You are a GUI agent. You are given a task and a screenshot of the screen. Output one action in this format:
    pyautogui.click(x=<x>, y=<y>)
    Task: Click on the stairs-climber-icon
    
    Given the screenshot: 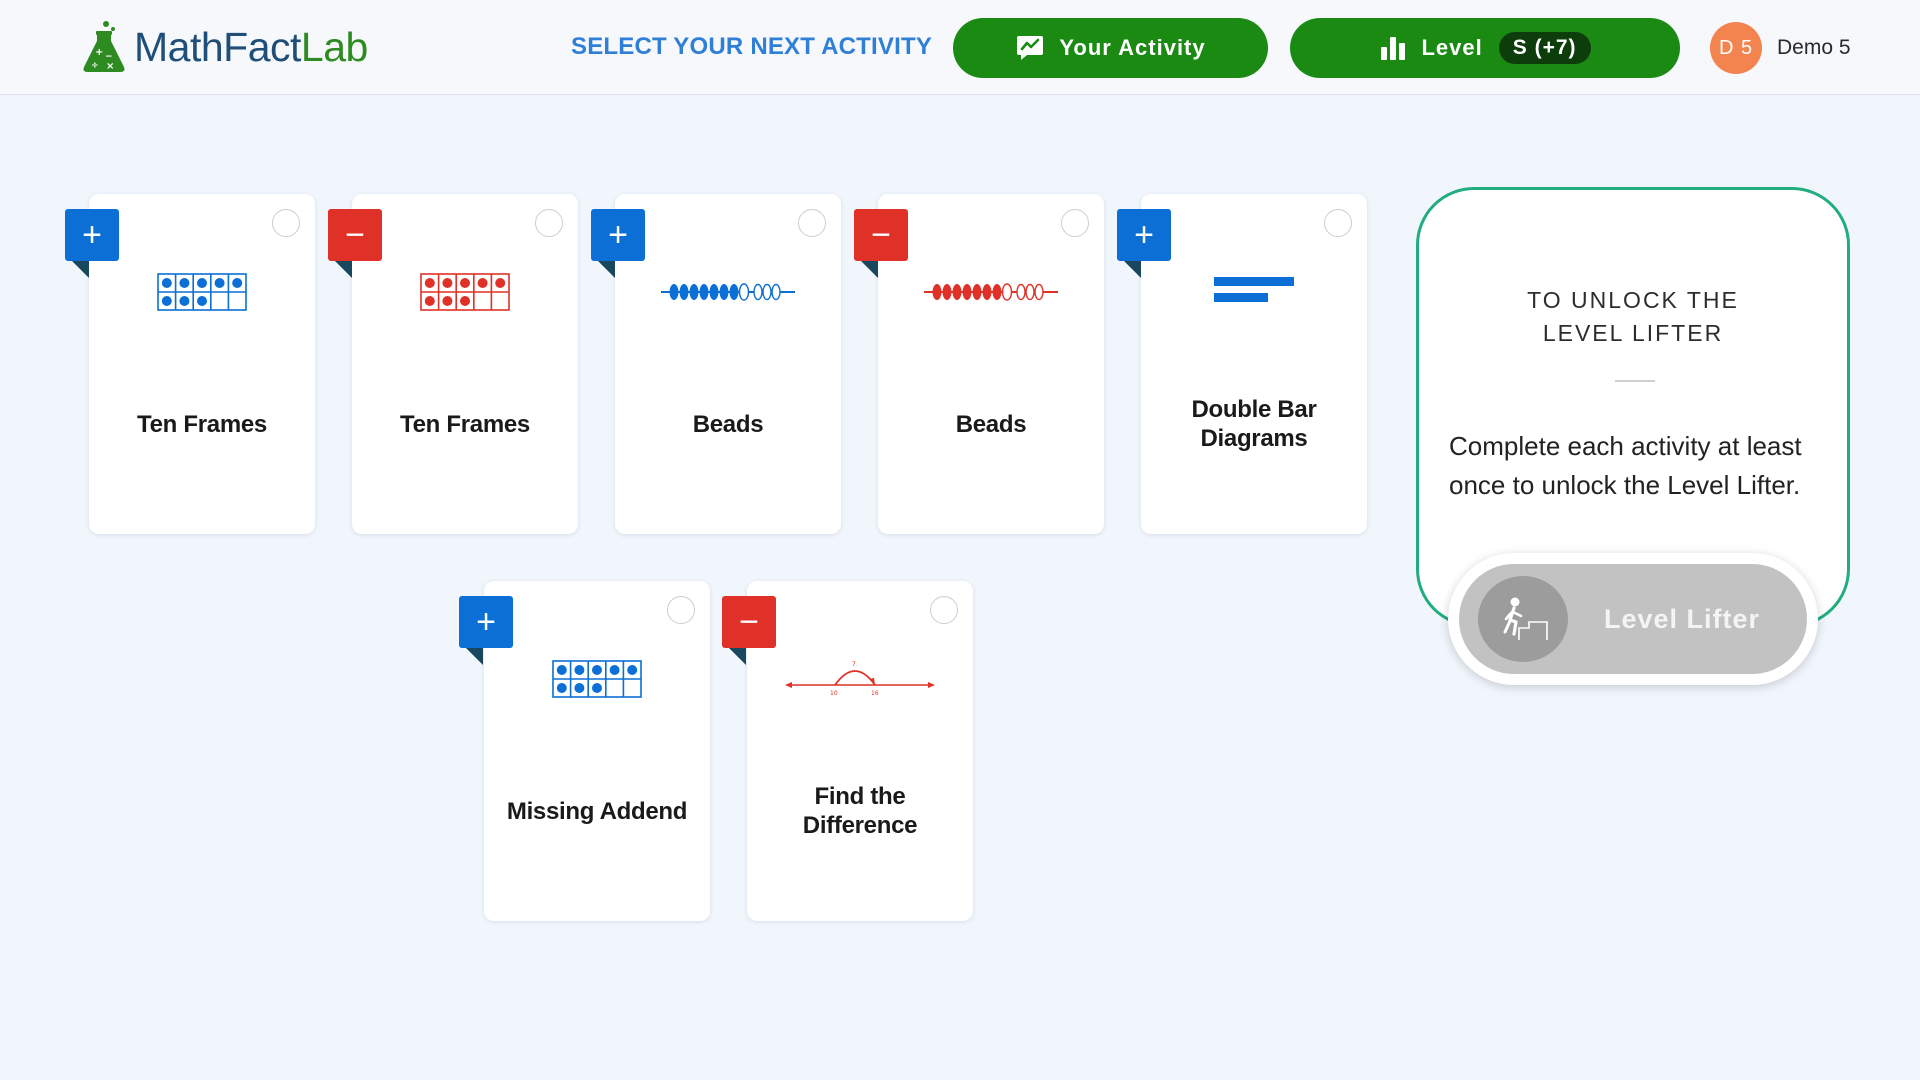 What is the action you would take?
    pyautogui.click(x=1523, y=619)
    